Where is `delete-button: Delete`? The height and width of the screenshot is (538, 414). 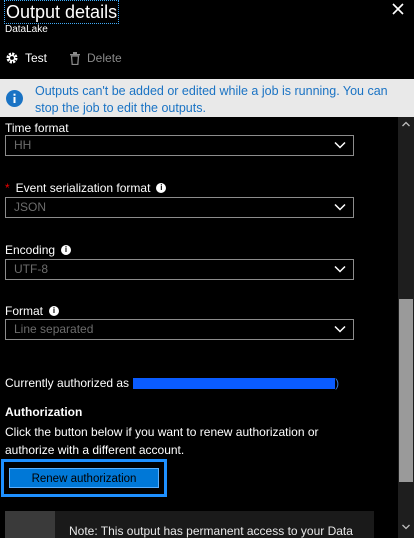 delete-button: Delete is located at coordinates (95, 58).